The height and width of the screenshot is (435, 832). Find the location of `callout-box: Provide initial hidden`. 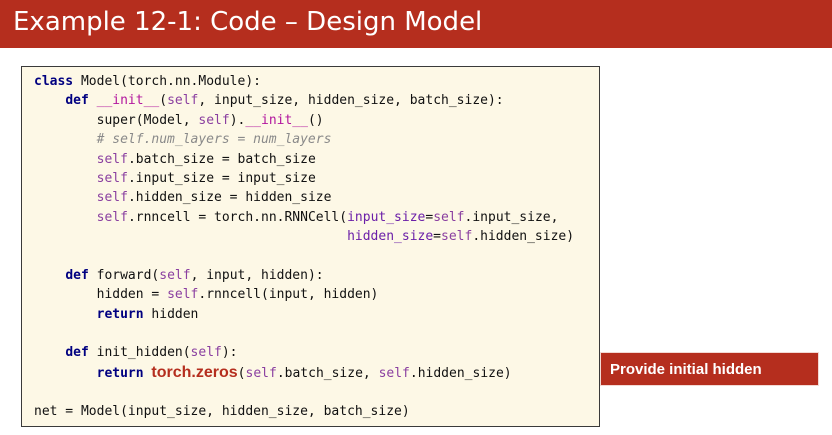

callout-box: Provide initial hidden is located at coordinates (709, 369).